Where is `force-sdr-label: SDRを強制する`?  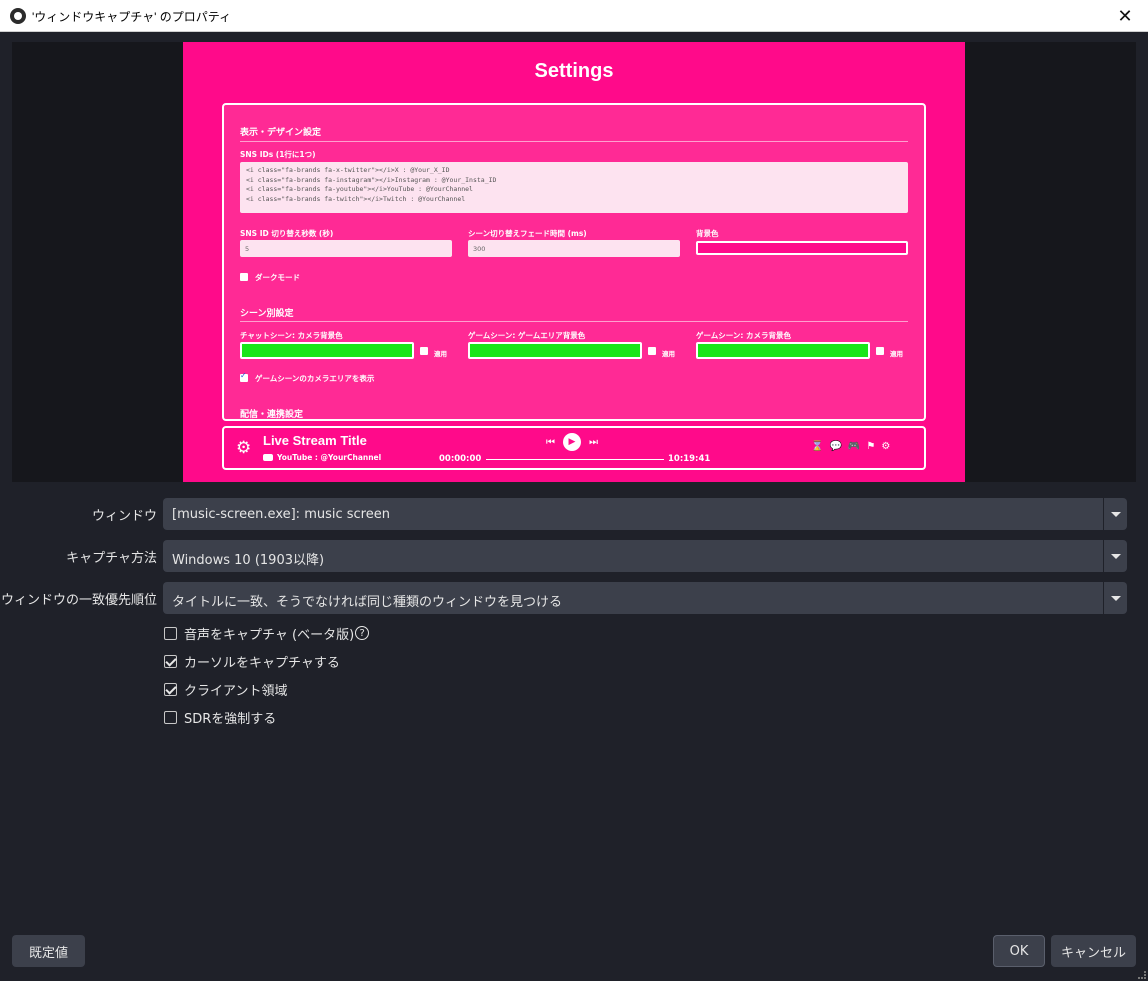
force-sdr-label: SDRを強制する is located at coordinates (230, 719).